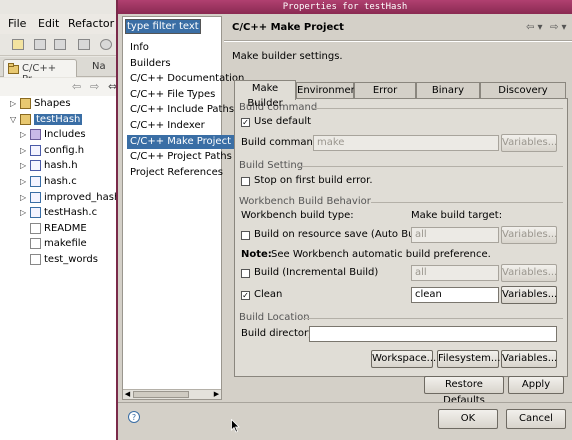 The width and height of the screenshot is (572, 440). What do you see at coordinates (235, 426) in the screenshot?
I see `mouse-pointer-icon` at bounding box center [235, 426].